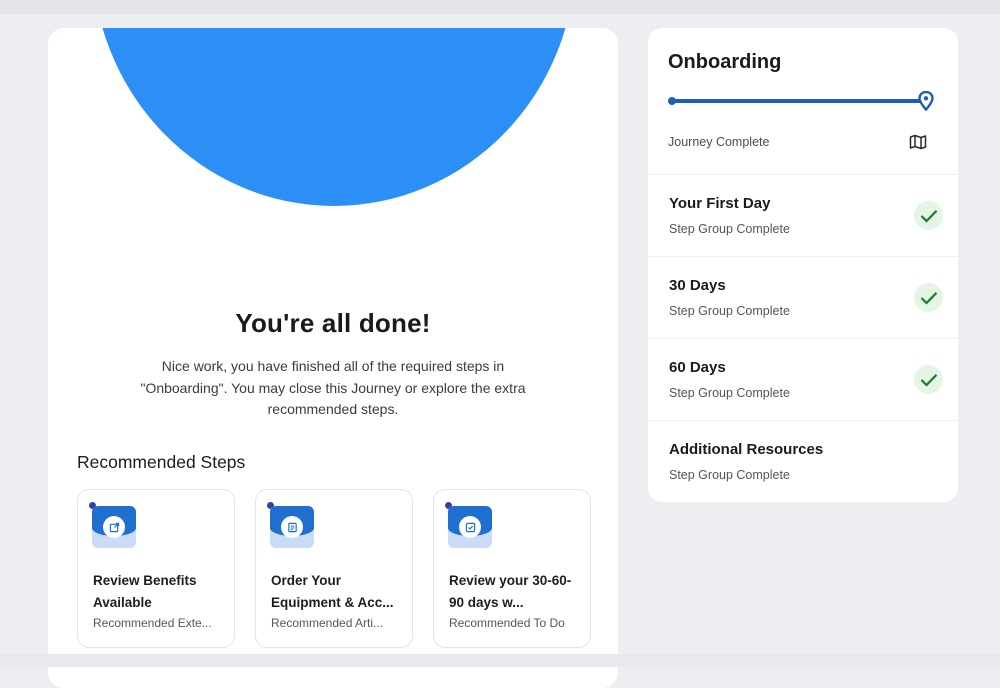 The height and width of the screenshot is (688, 1000). What do you see at coordinates (799, 101) in the screenshot?
I see `journey-progress-bar` at bounding box center [799, 101].